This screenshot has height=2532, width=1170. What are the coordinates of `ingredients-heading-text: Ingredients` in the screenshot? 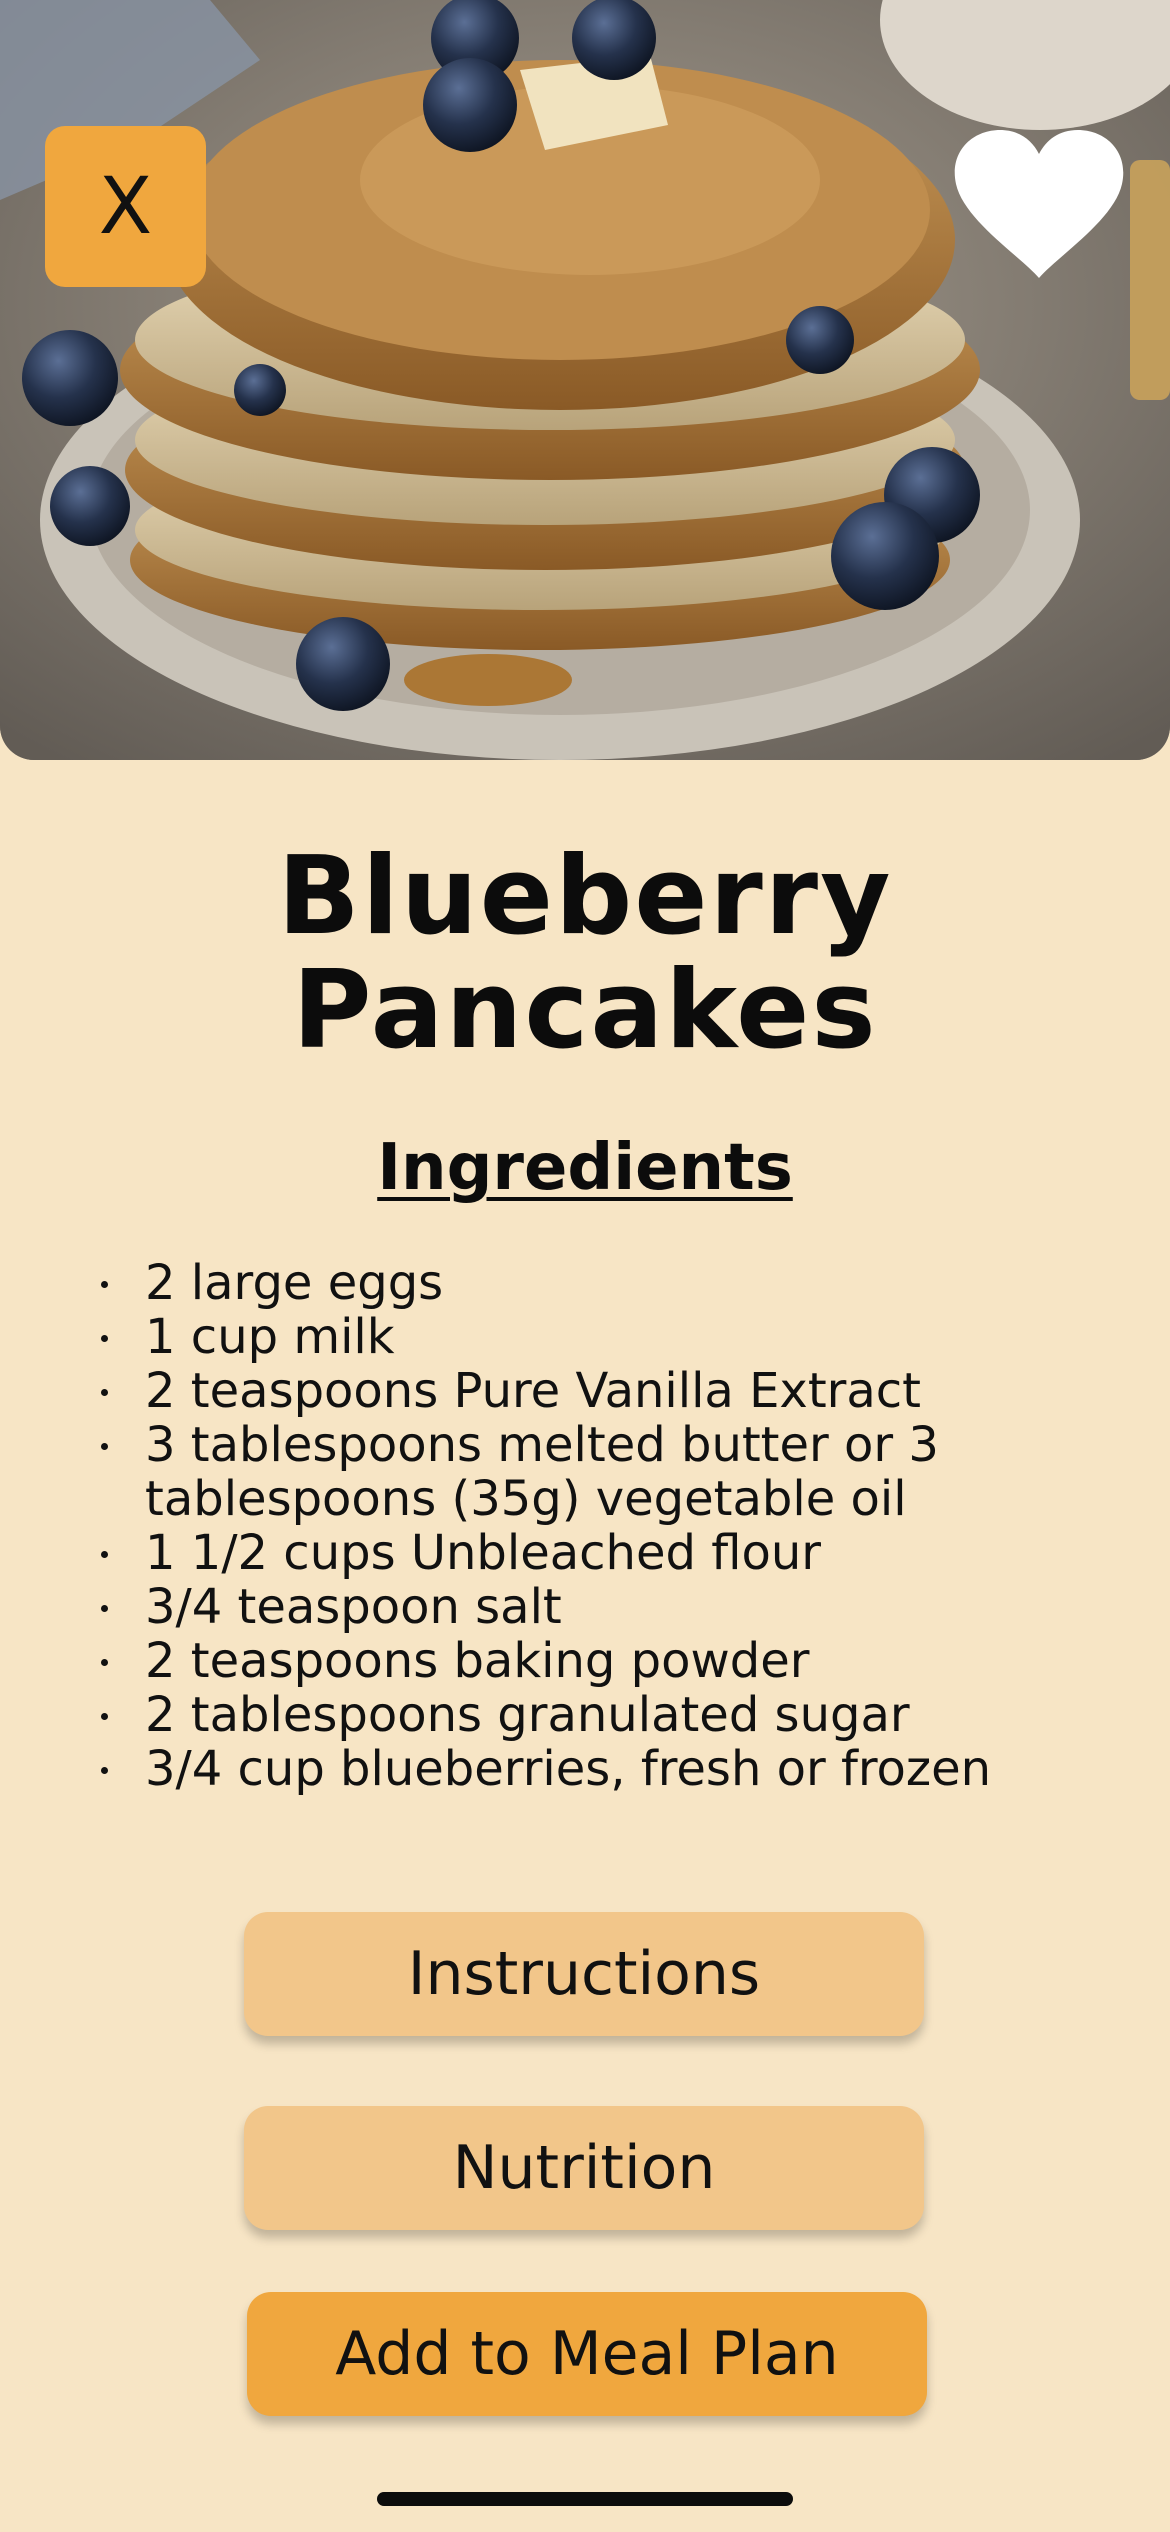 It's located at (585, 1168).